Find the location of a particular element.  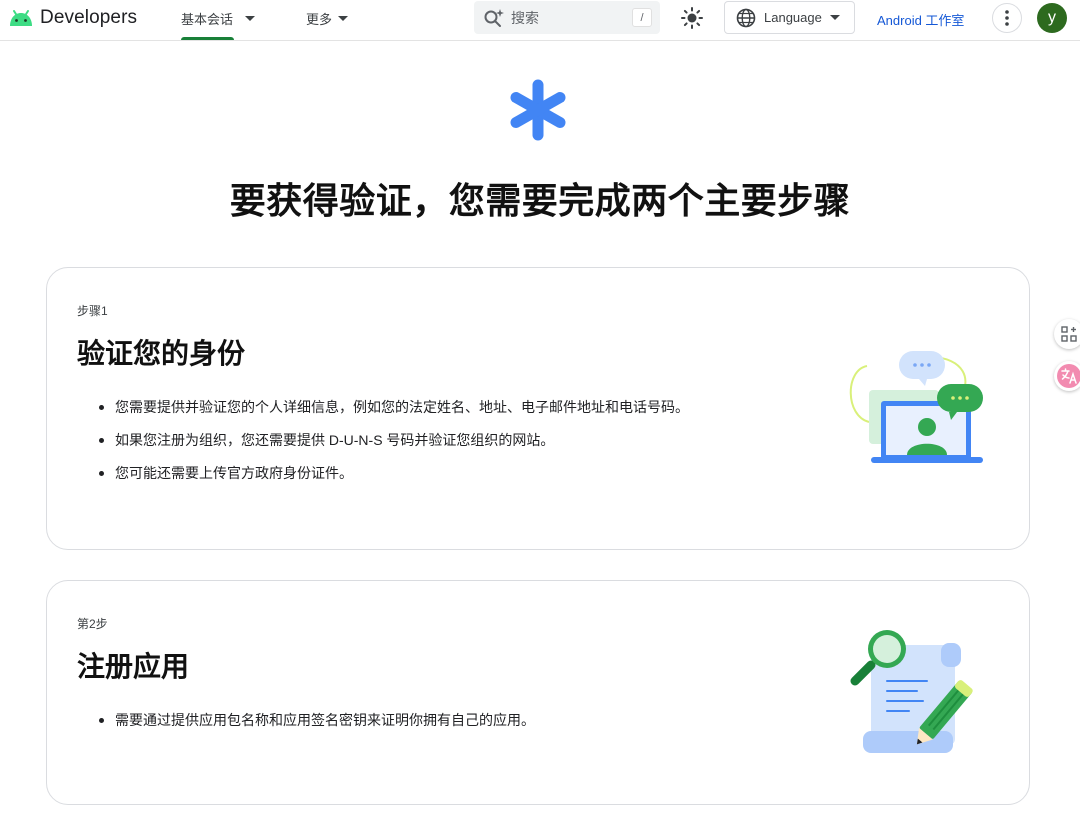

apps-icon is located at coordinates (1069, 334).